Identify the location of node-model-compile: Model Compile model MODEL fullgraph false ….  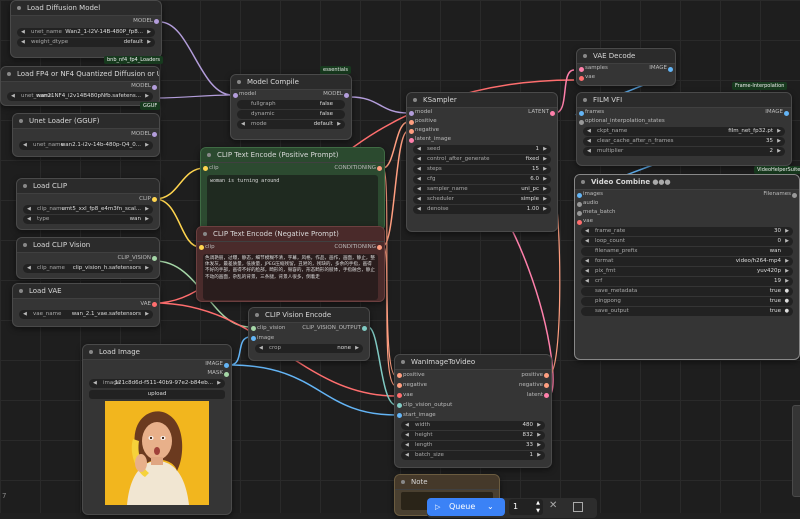
(291, 107).